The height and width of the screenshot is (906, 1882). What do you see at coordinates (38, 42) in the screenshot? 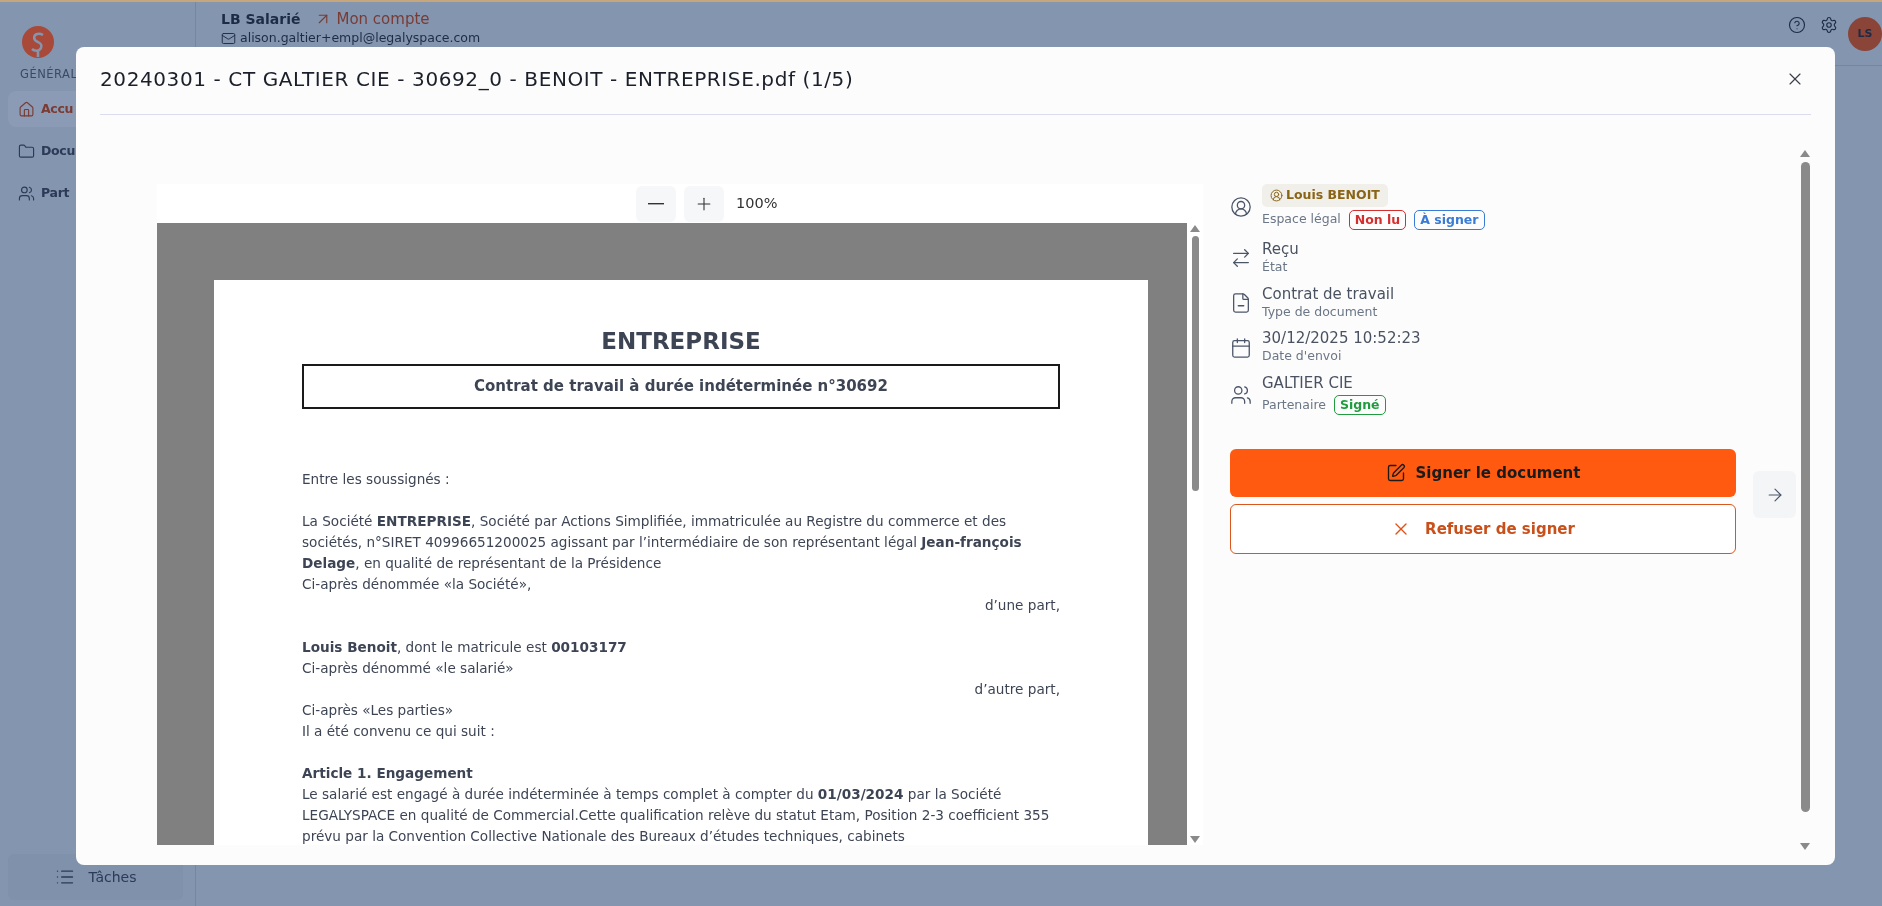
I see `logo-icon` at bounding box center [38, 42].